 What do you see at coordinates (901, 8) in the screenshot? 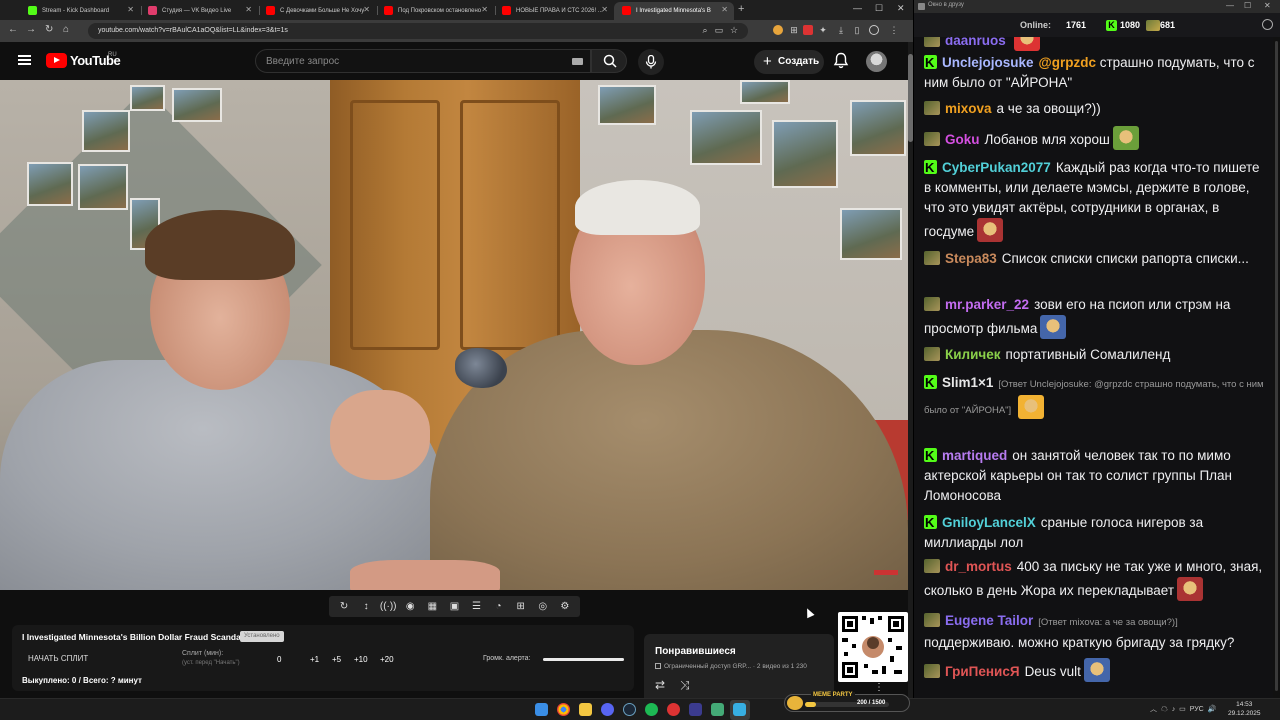
I see `close-window-button: ✕` at bounding box center [901, 8].